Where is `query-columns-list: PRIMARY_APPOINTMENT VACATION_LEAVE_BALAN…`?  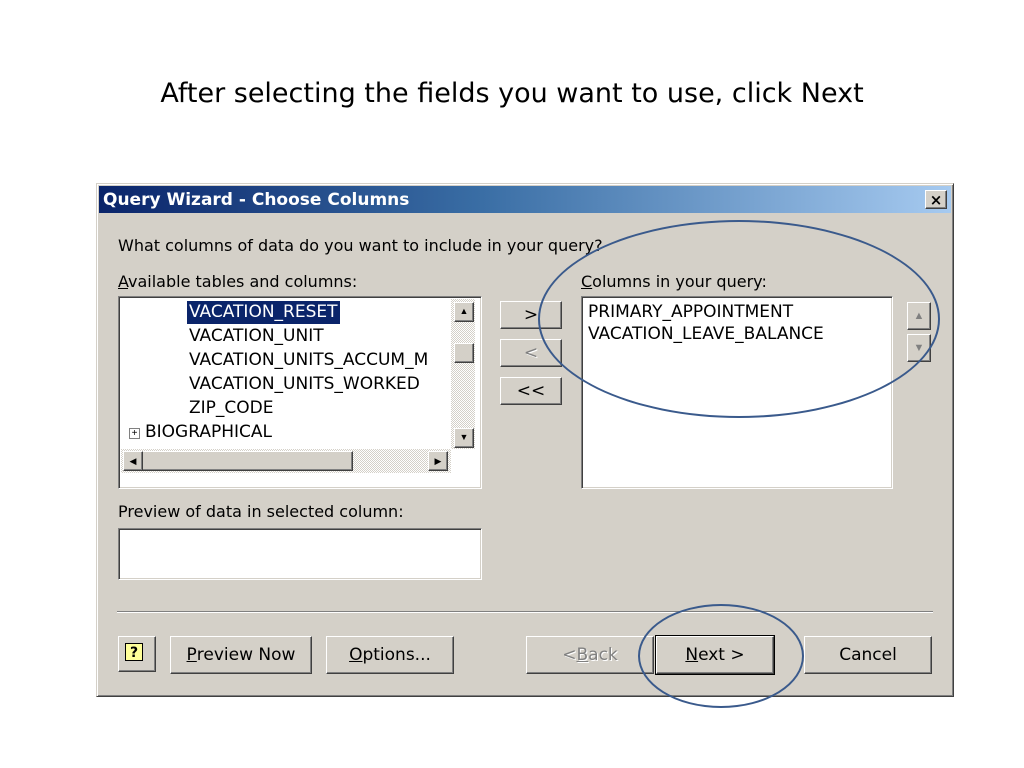
query-columns-list: PRIMARY_APPOINTMENT VACATION_LEAVE_BALAN… is located at coordinates (737, 392).